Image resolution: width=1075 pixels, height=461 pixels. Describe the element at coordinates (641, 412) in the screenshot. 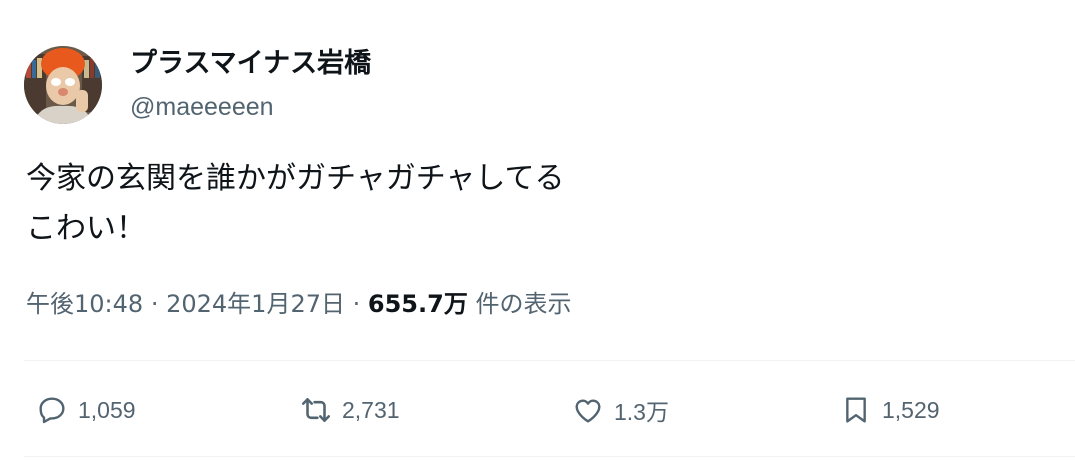

I see `like-count: 1.3万` at that location.